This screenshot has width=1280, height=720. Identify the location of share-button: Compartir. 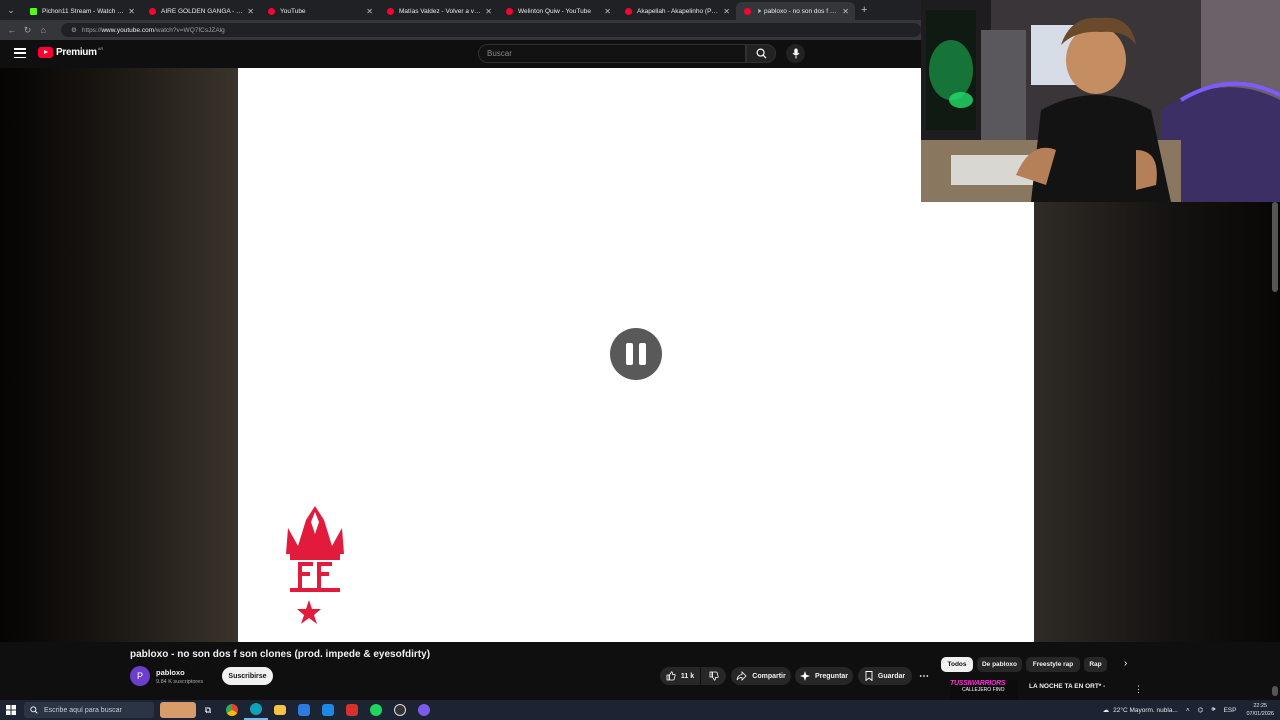
(761, 676).